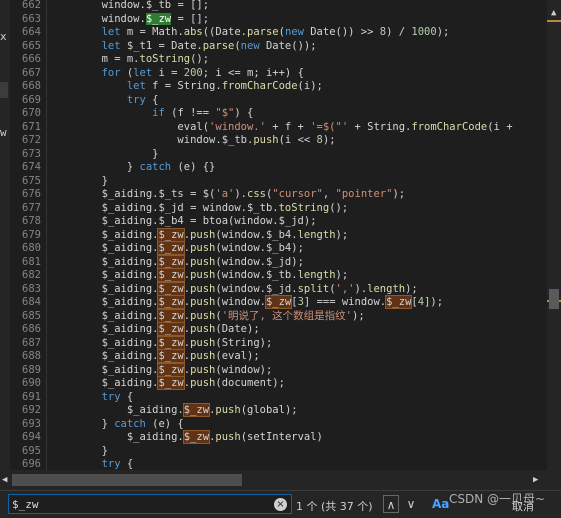 This screenshot has width=561, height=518. What do you see at coordinates (553, 13) in the screenshot?
I see `scroll-up-icon: ▲` at bounding box center [553, 13].